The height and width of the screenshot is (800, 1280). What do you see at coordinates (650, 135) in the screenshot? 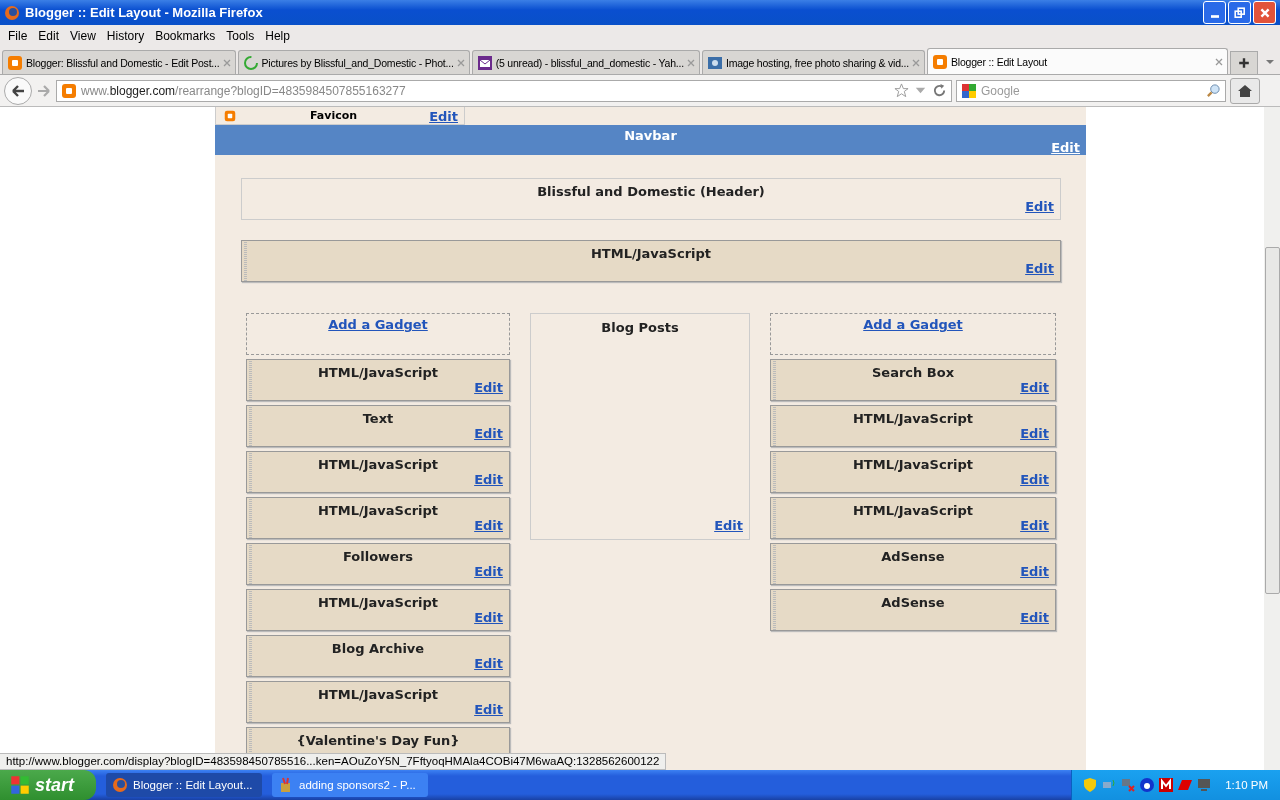
I see `gadget-title: Navbar` at bounding box center [650, 135].